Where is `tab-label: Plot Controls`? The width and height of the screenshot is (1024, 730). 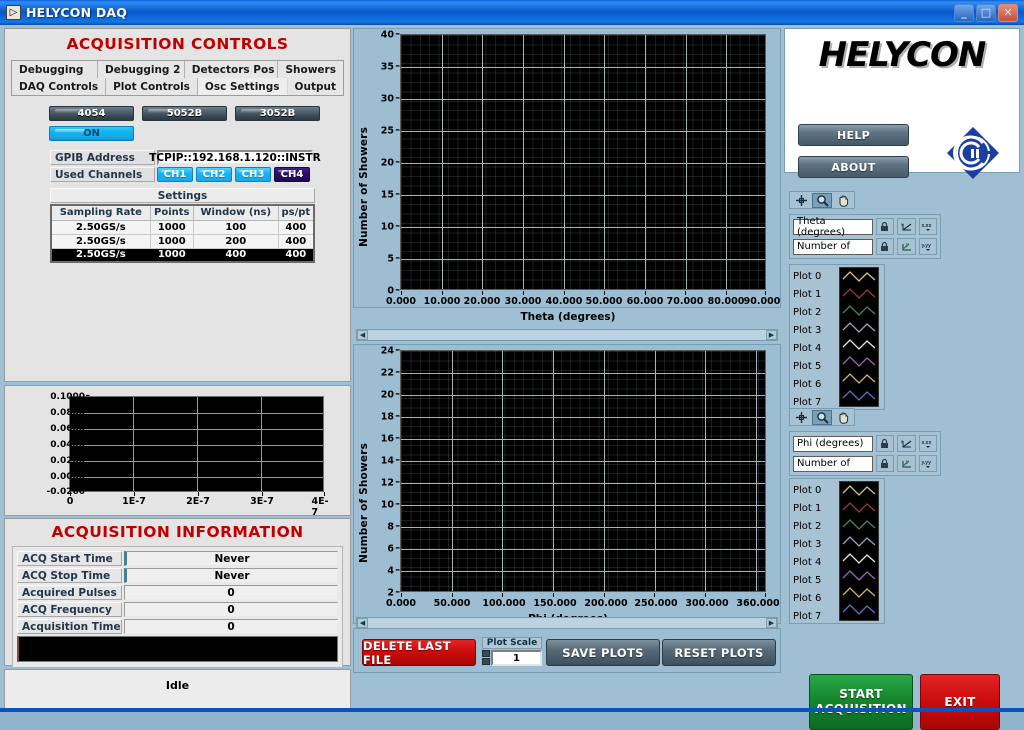
tab-label: Plot Controls is located at coordinates (151, 86).